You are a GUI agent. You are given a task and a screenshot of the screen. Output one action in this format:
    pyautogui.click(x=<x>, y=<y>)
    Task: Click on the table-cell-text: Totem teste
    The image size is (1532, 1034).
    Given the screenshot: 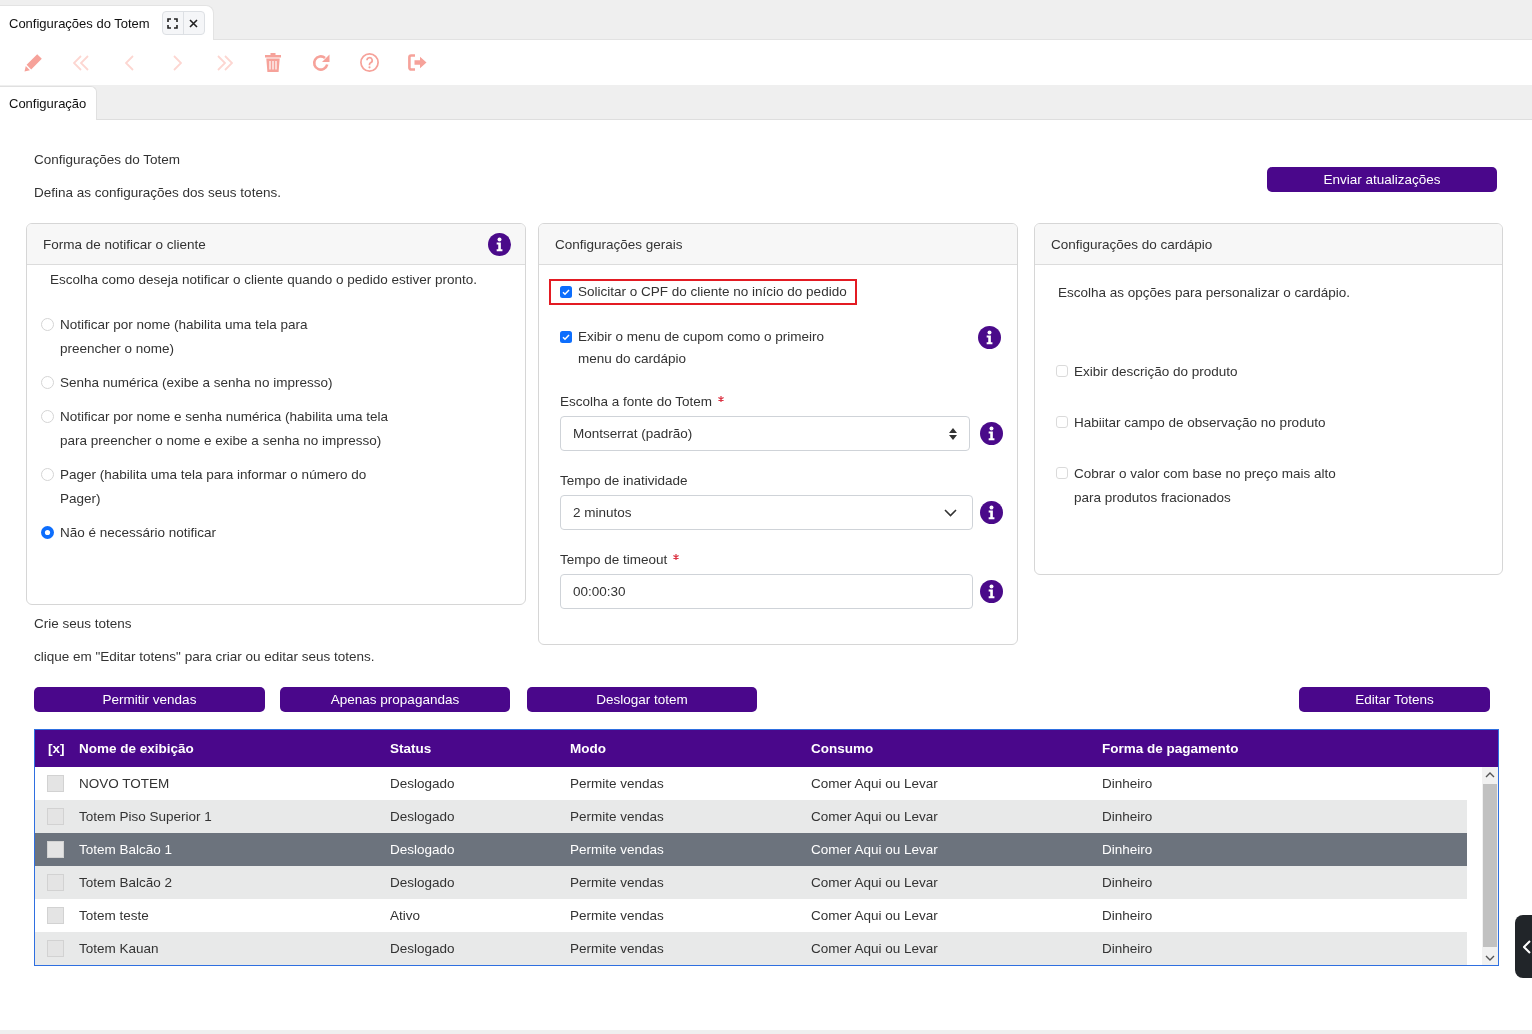 What is the action you would take?
    pyautogui.click(x=114, y=915)
    